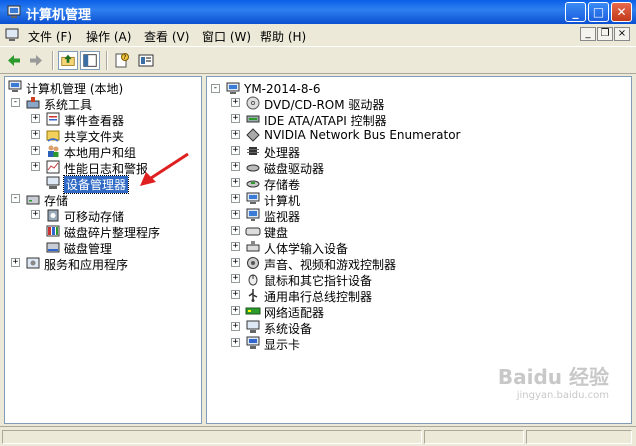  What do you see at coordinates (318, 35) in the screenshot?
I see `menu-bar: 文件 (F) 操作 (A) 查看 (V) 窗口 (W) 帮助 (H) _ ❐ ×` at bounding box center [318, 35].